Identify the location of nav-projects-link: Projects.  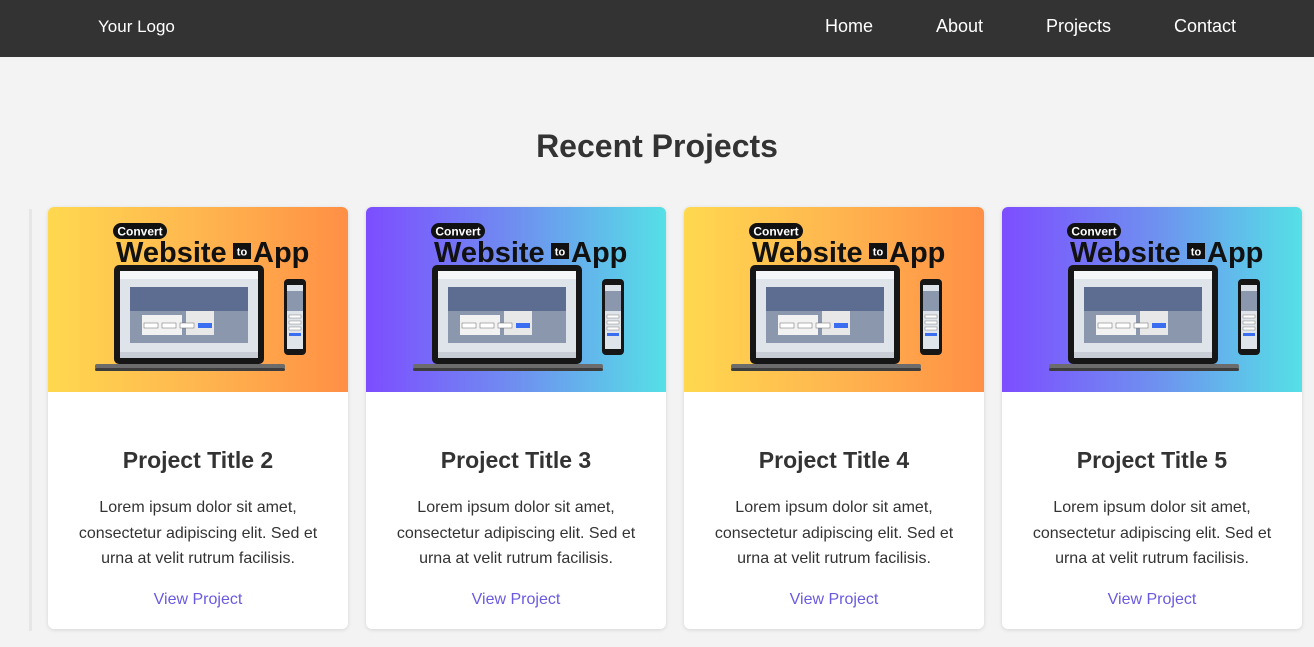
(1078, 26).